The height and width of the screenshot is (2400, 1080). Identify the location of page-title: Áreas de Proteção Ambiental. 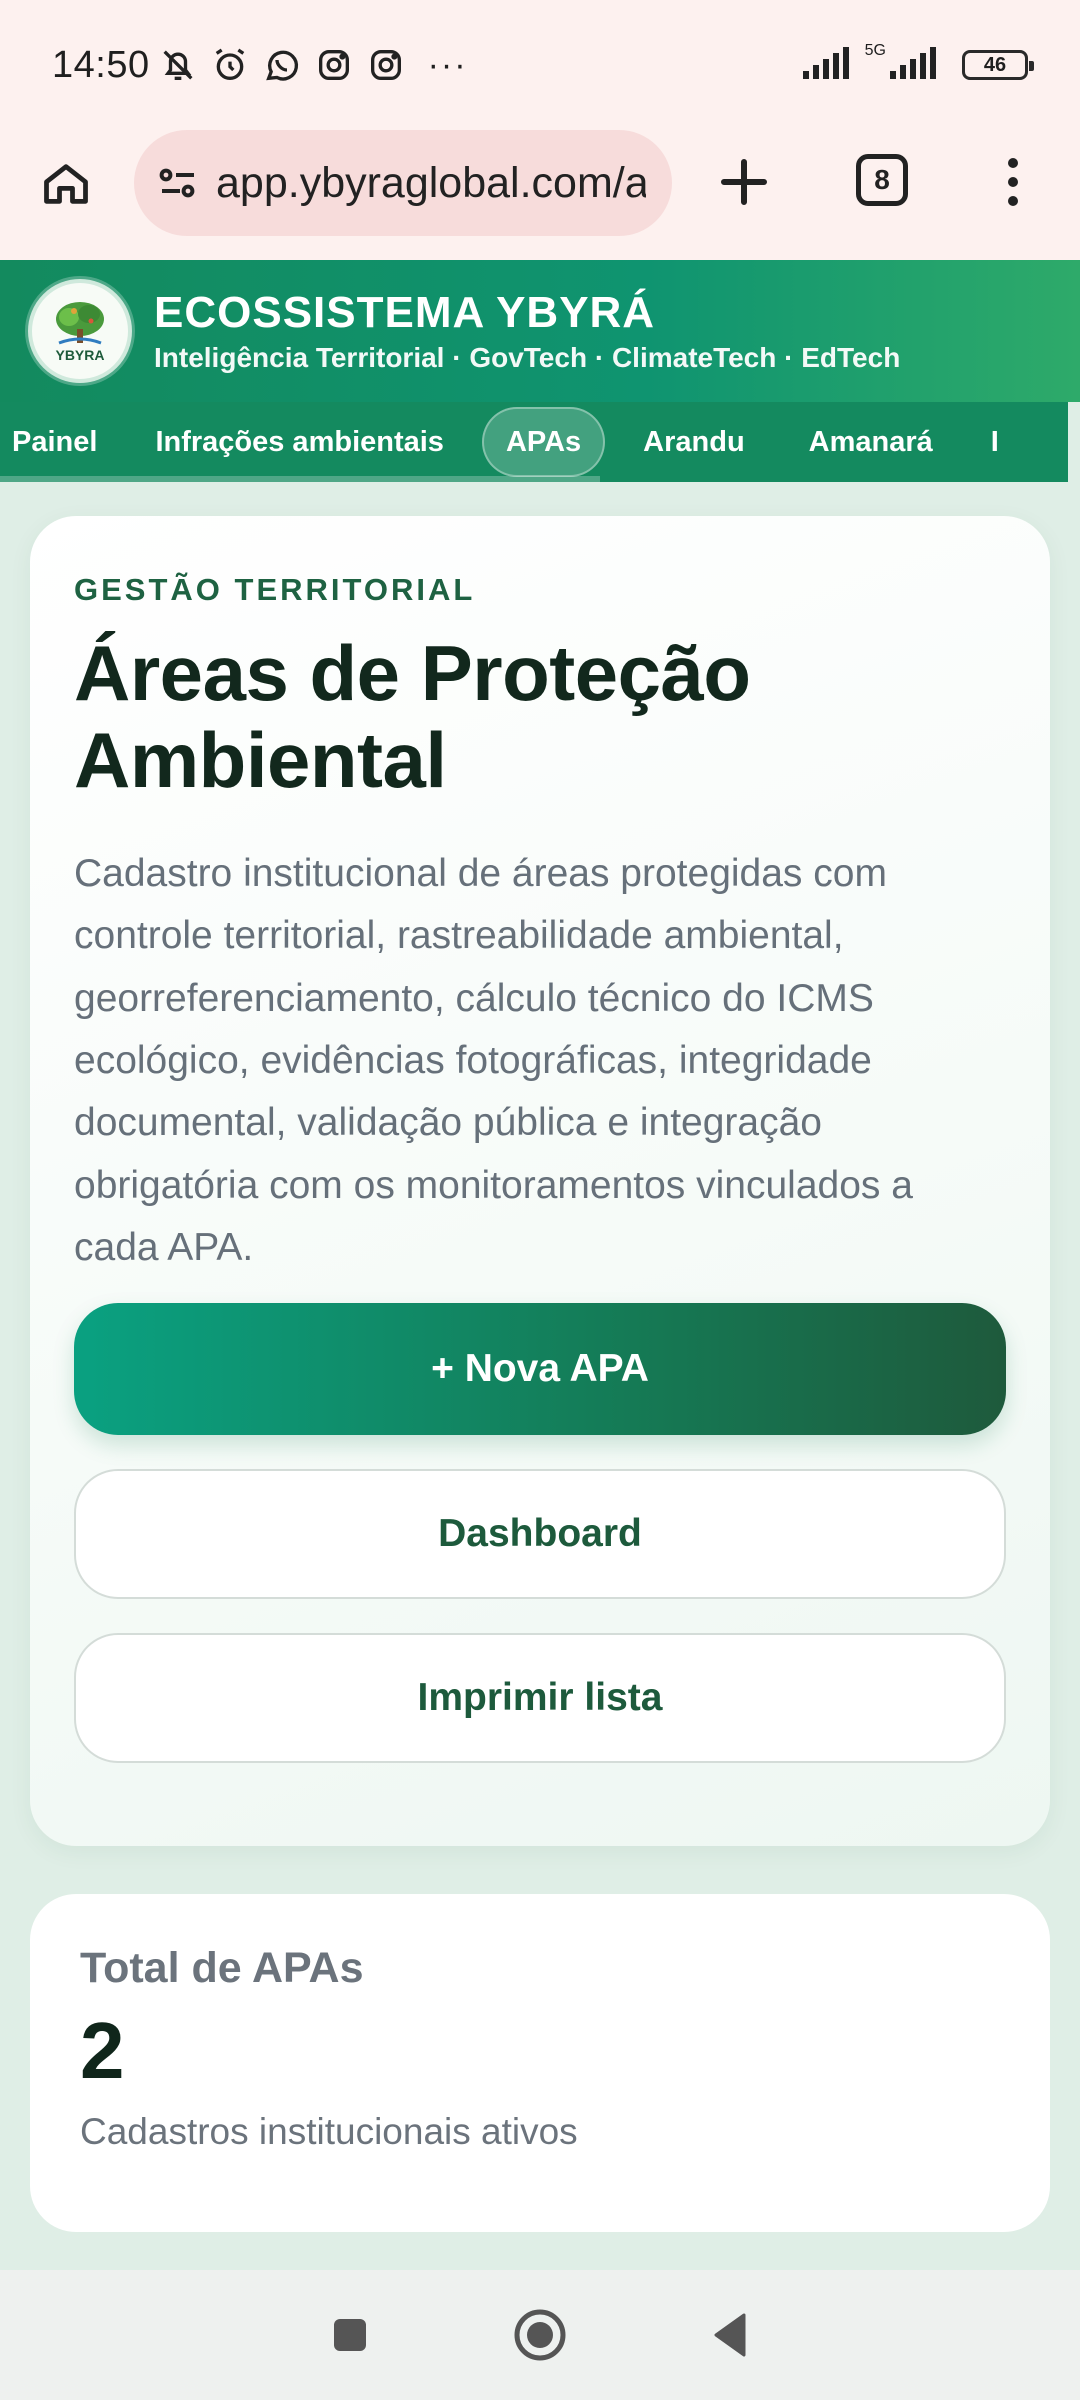
(412, 717).